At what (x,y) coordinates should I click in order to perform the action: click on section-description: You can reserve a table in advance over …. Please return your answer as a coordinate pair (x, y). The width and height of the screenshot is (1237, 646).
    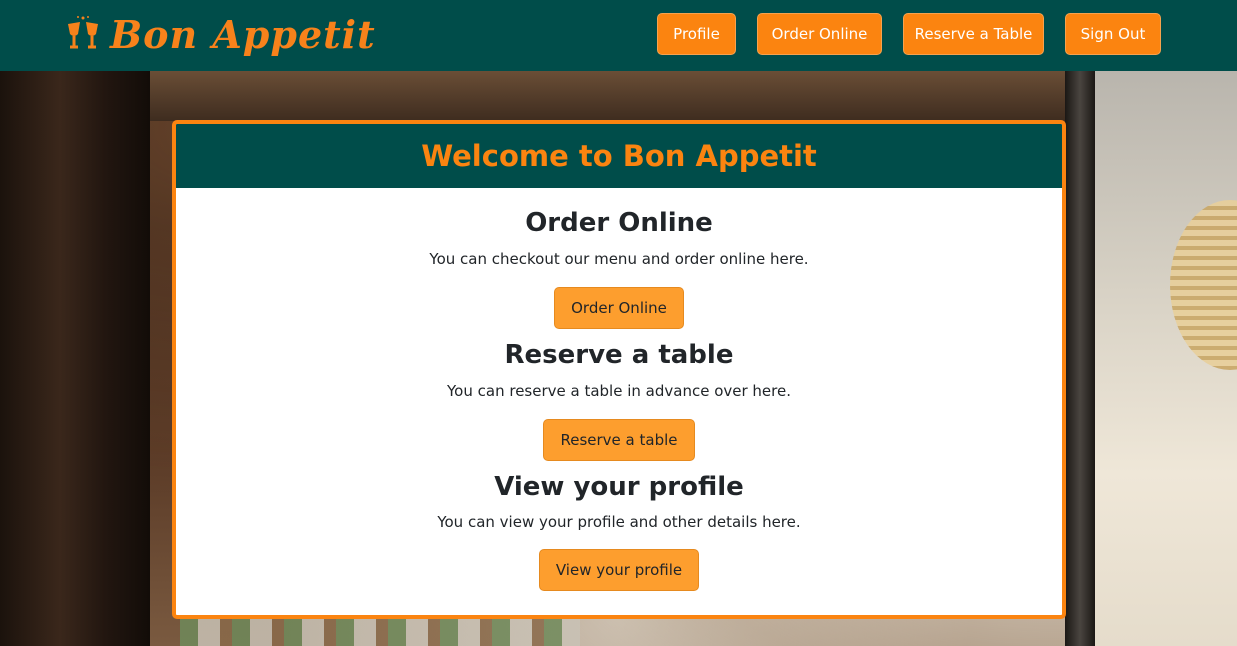
    Looking at the image, I should click on (619, 391).